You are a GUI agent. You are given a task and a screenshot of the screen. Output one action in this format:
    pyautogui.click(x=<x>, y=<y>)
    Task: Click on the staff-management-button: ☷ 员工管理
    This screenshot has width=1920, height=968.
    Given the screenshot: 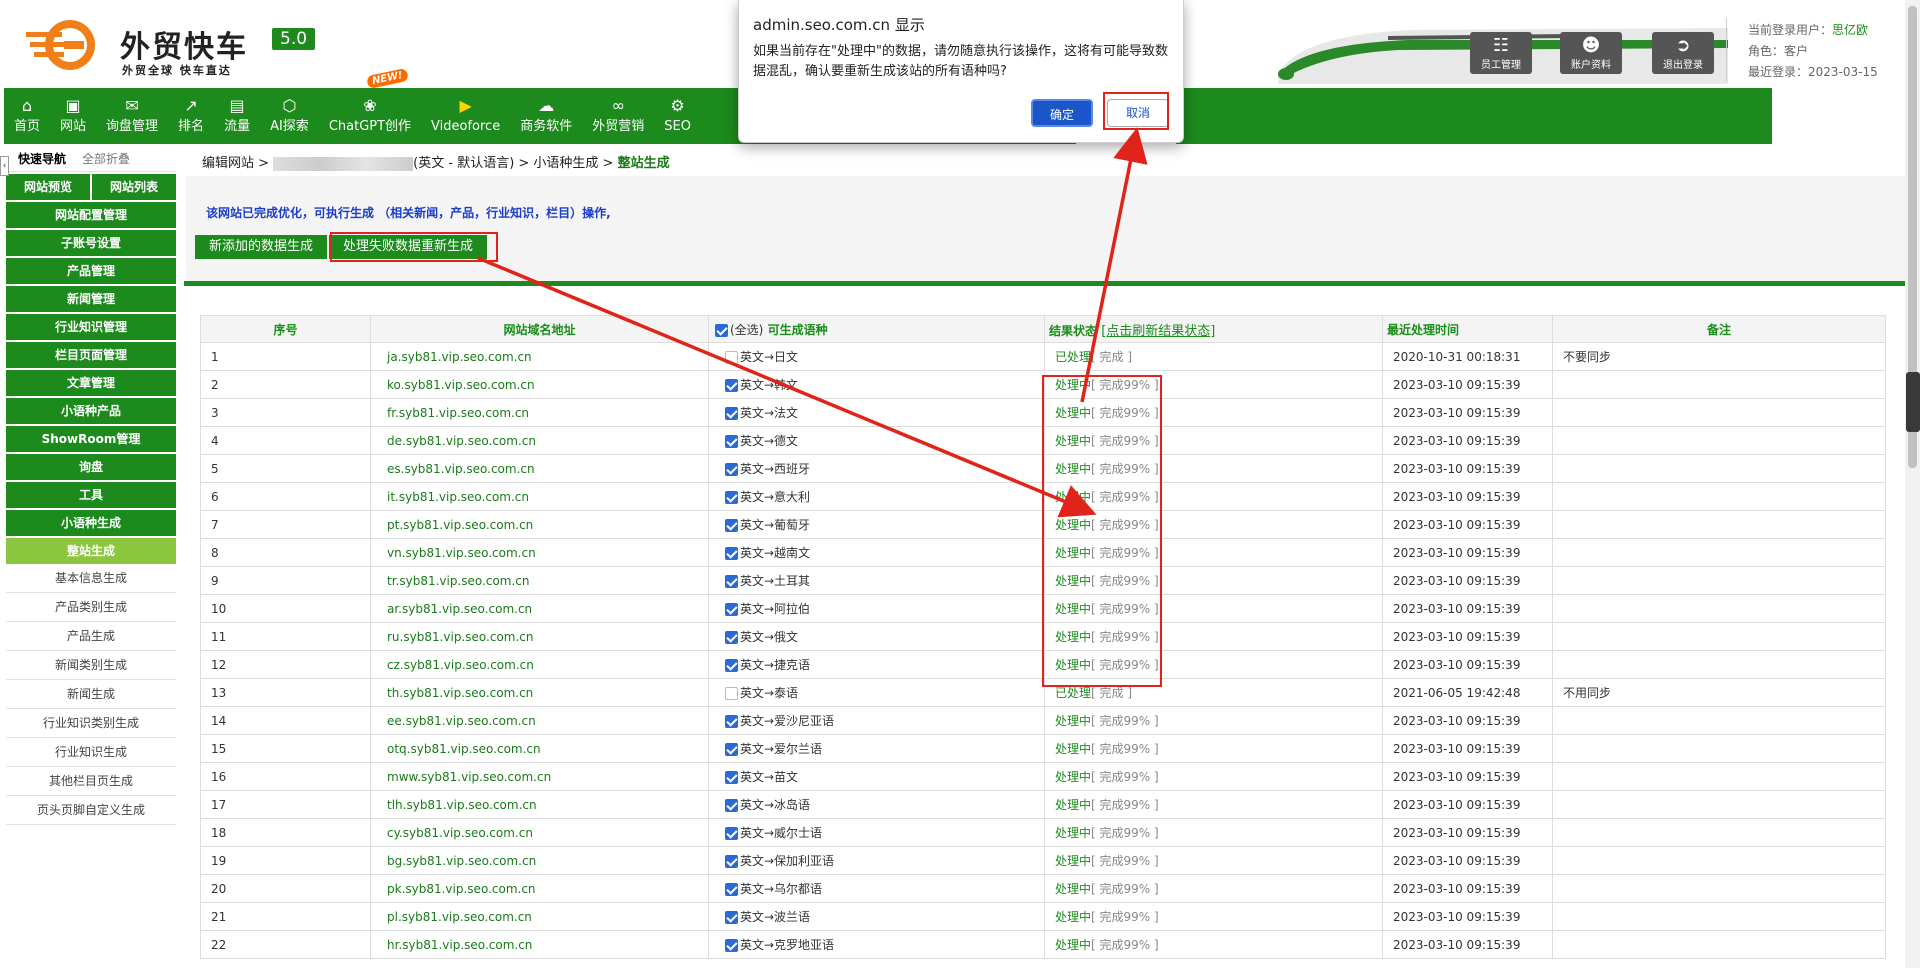 What is the action you would take?
    pyautogui.click(x=1501, y=53)
    